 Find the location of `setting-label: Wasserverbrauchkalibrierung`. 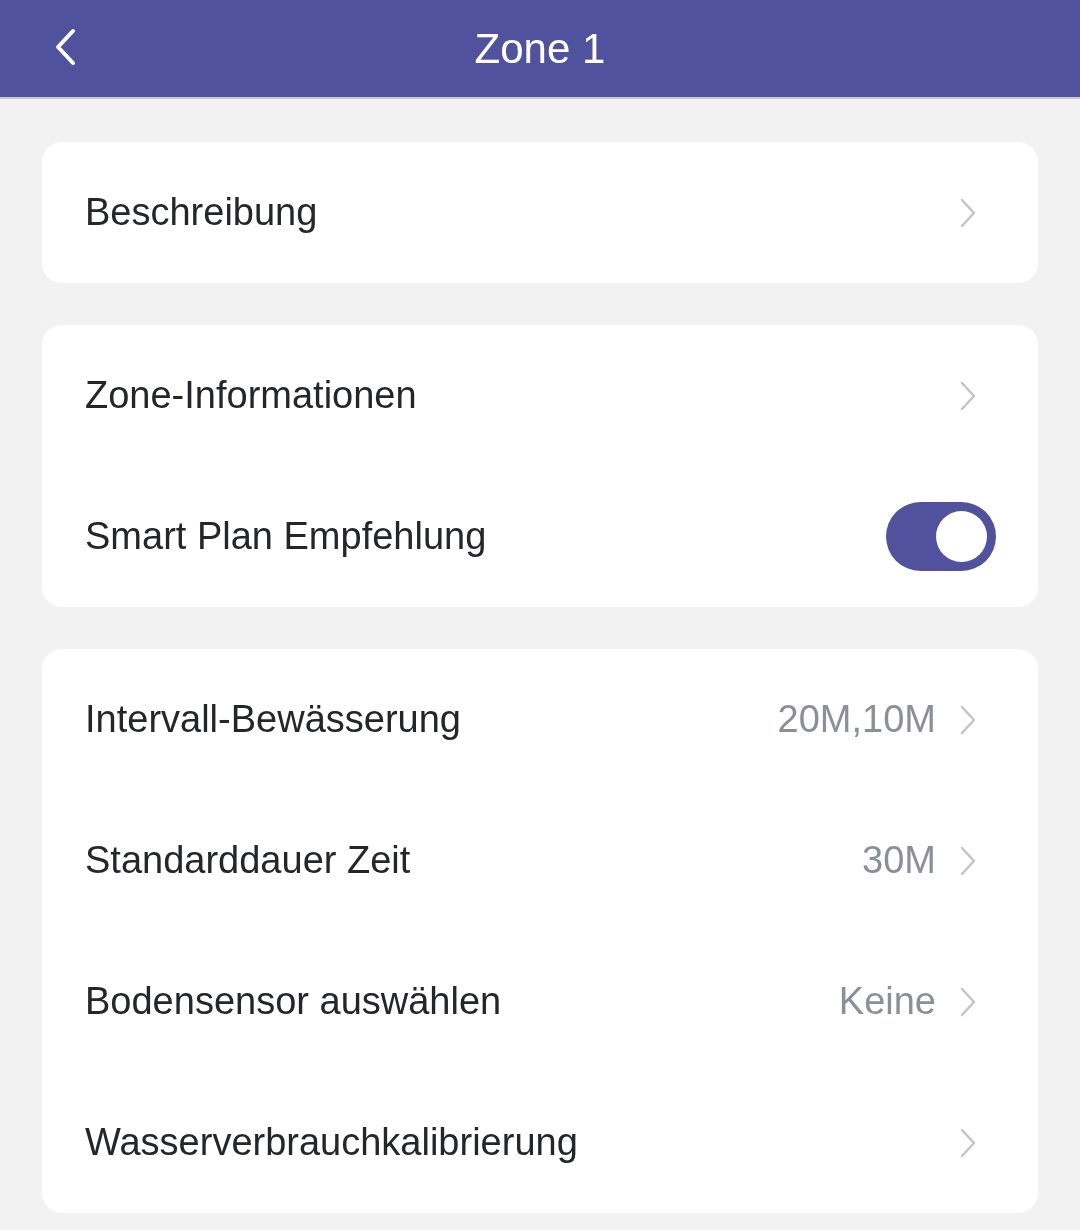

setting-label: Wasserverbrauchkalibrierung is located at coordinates (331, 1142).